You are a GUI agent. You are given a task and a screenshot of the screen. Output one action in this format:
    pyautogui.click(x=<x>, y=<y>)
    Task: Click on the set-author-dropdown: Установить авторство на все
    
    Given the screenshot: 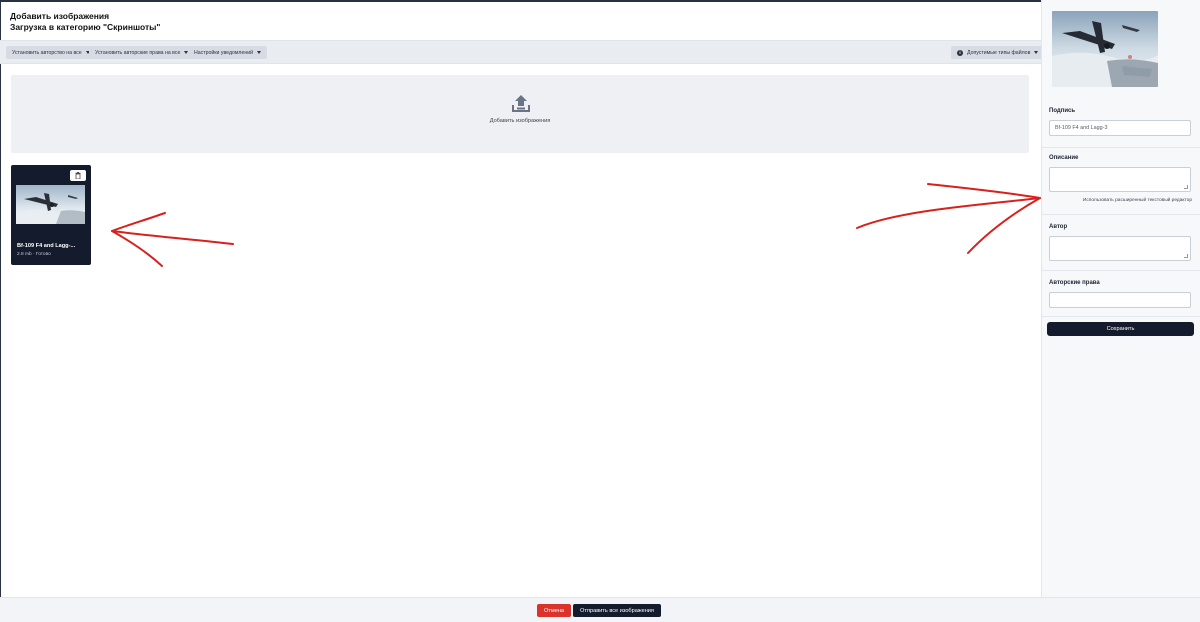 What is the action you would take?
    pyautogui.click(x=51, y=52)
    